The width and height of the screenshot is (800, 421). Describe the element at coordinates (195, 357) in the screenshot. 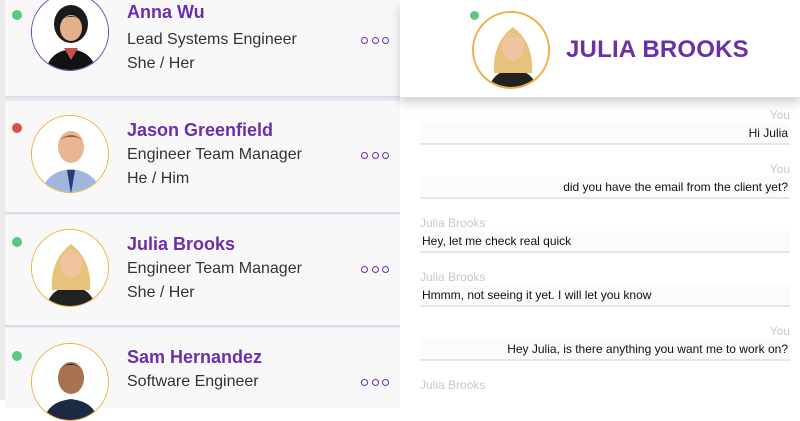

I see `contact-name: Sam Hernandez` at that location.